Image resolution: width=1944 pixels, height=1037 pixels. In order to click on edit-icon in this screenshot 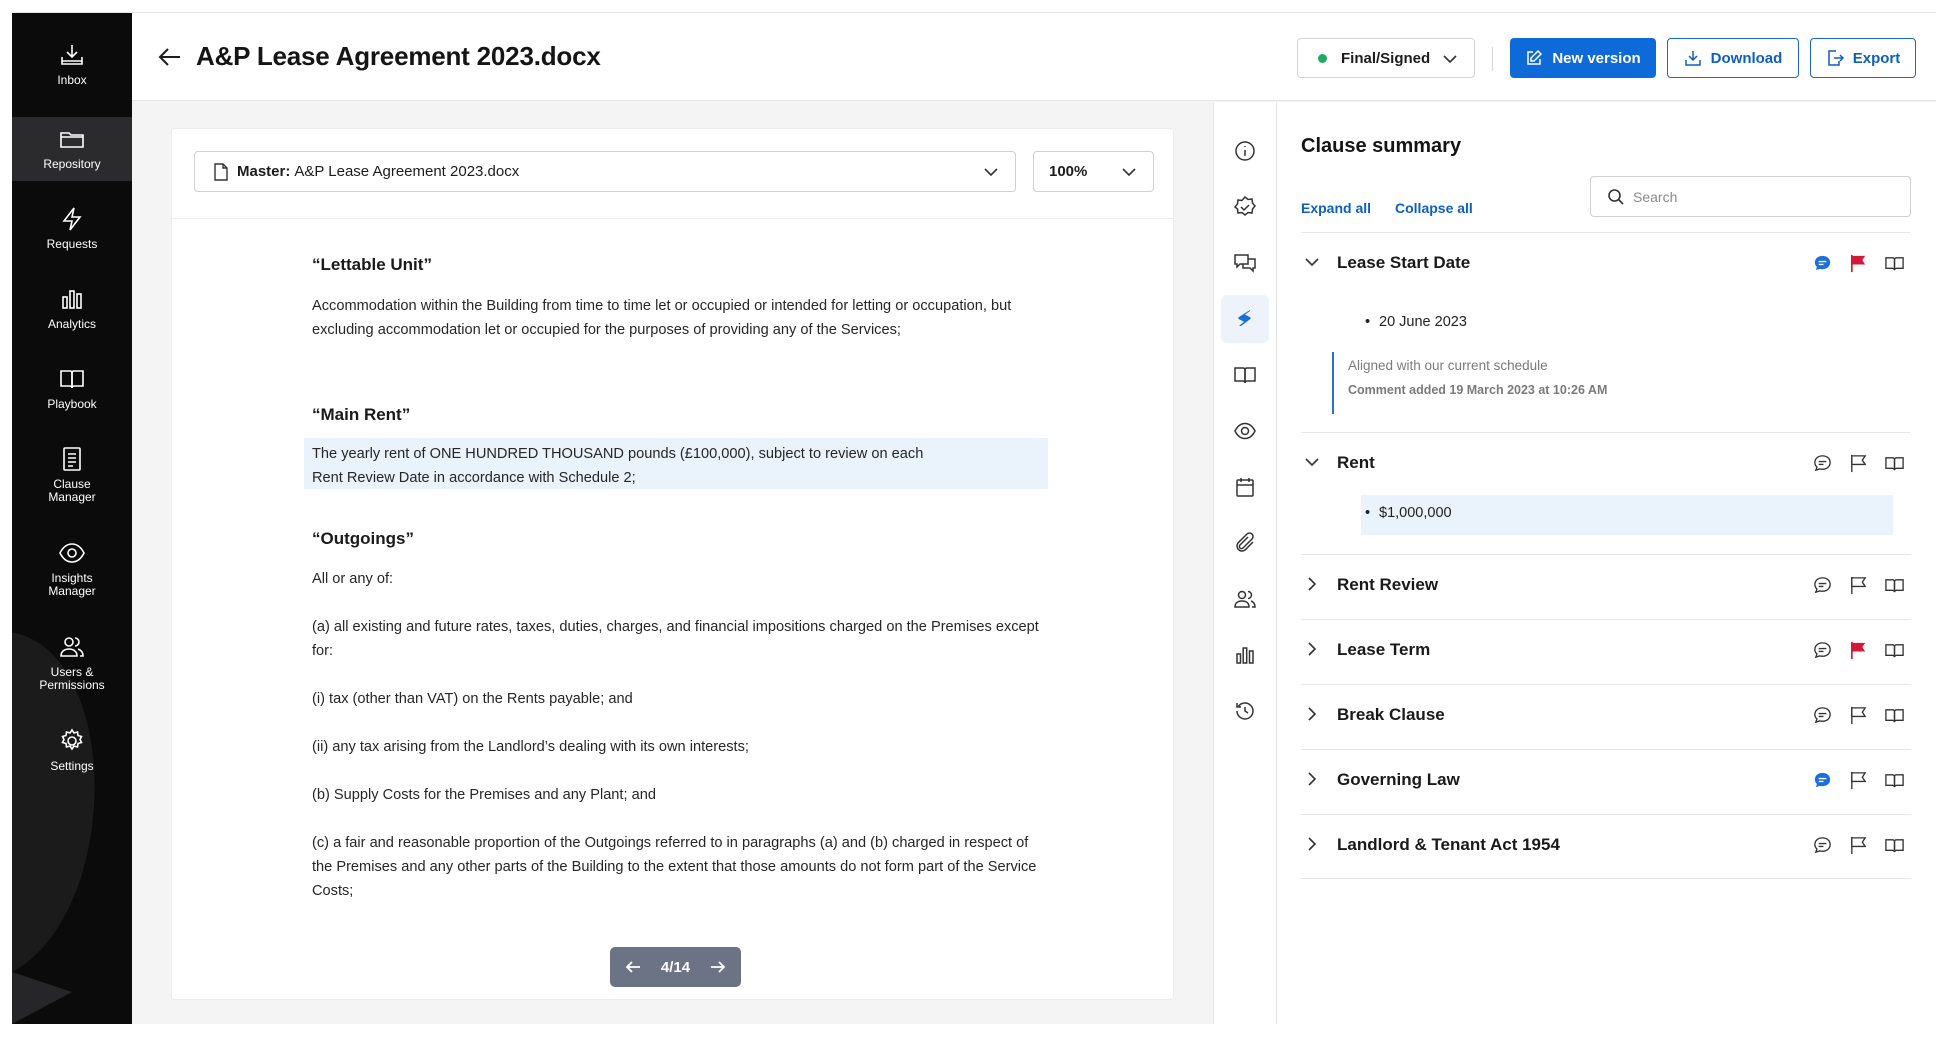, I will do `click(1535, 57)`.